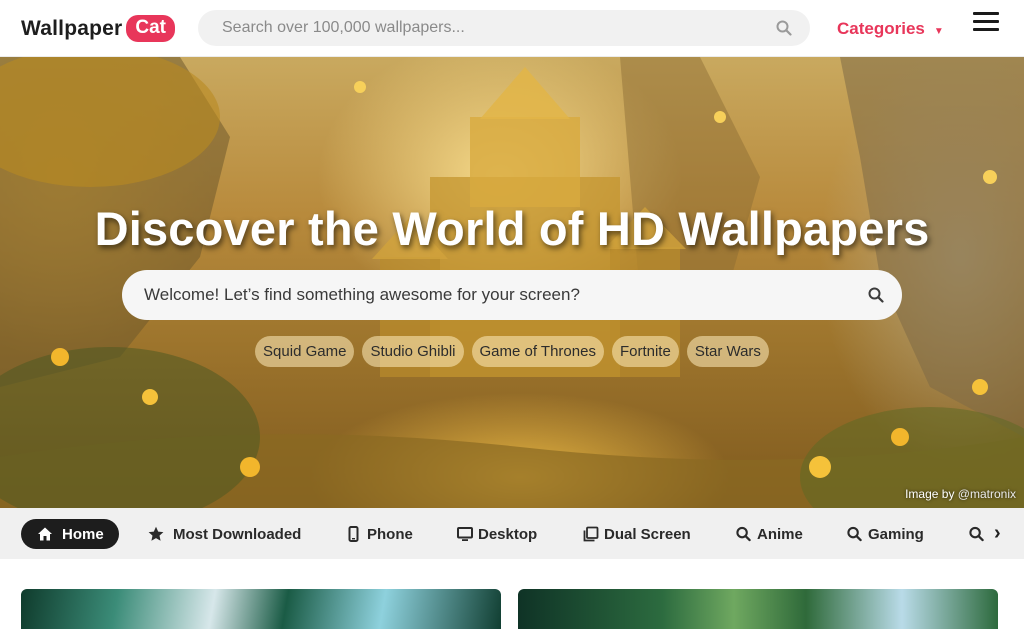 The width and height of the screenshot is (1024, 629). I want to click on nav-item-most-downloaded: Most Downloaded, so click(224, 534).